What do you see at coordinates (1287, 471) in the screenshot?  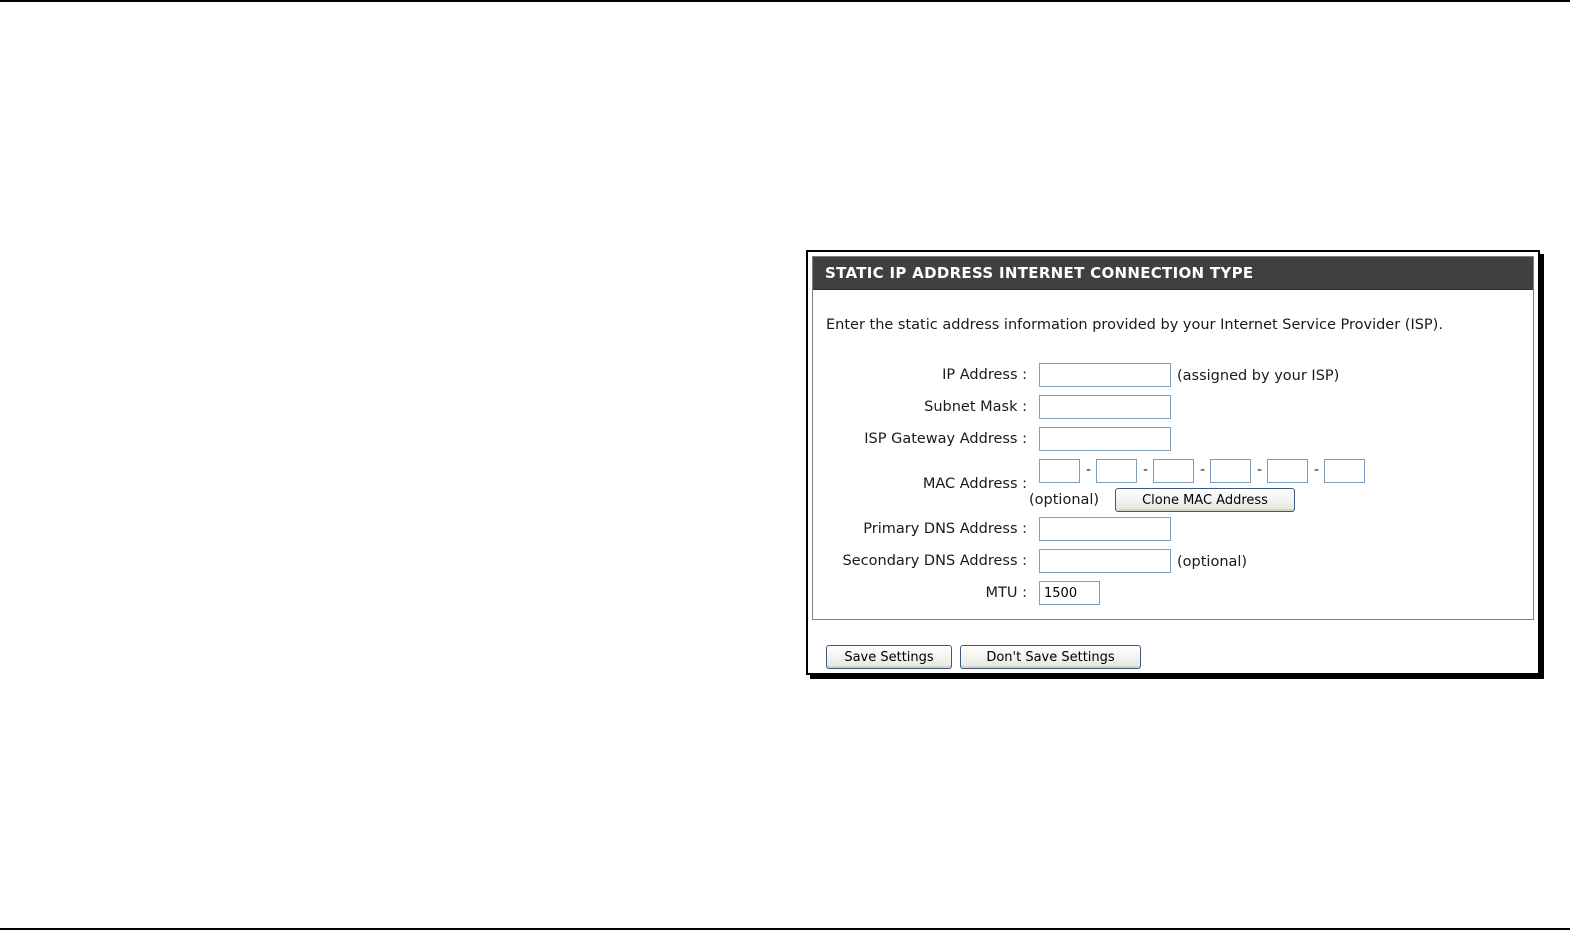 I see `mac-octet-5-field` at bounding box center [1287, 471].